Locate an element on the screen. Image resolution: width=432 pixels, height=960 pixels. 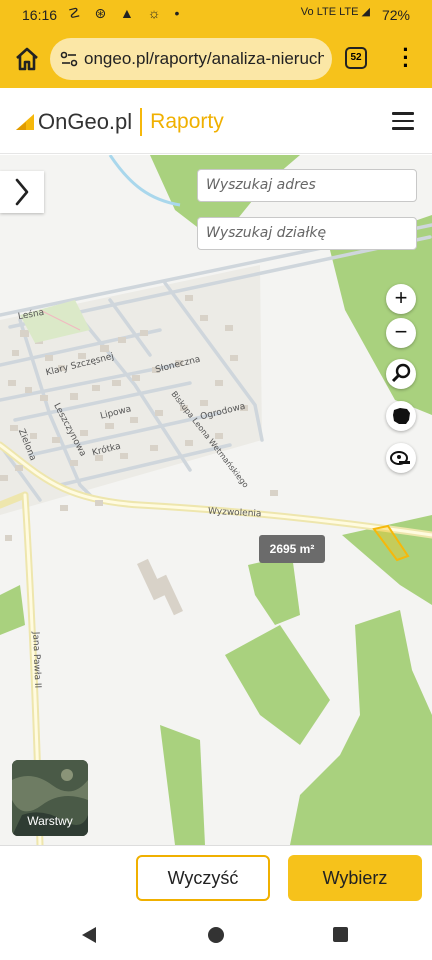
logo-mark-icon is located at coordinates (25, 122).